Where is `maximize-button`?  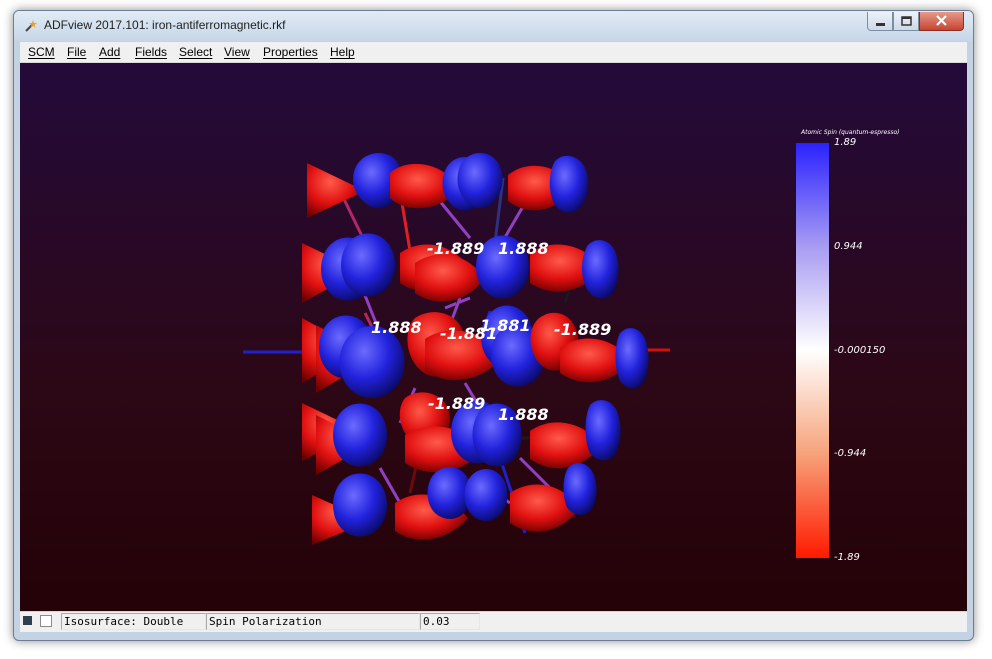 maximize-button is located at coordinates (906, 21).